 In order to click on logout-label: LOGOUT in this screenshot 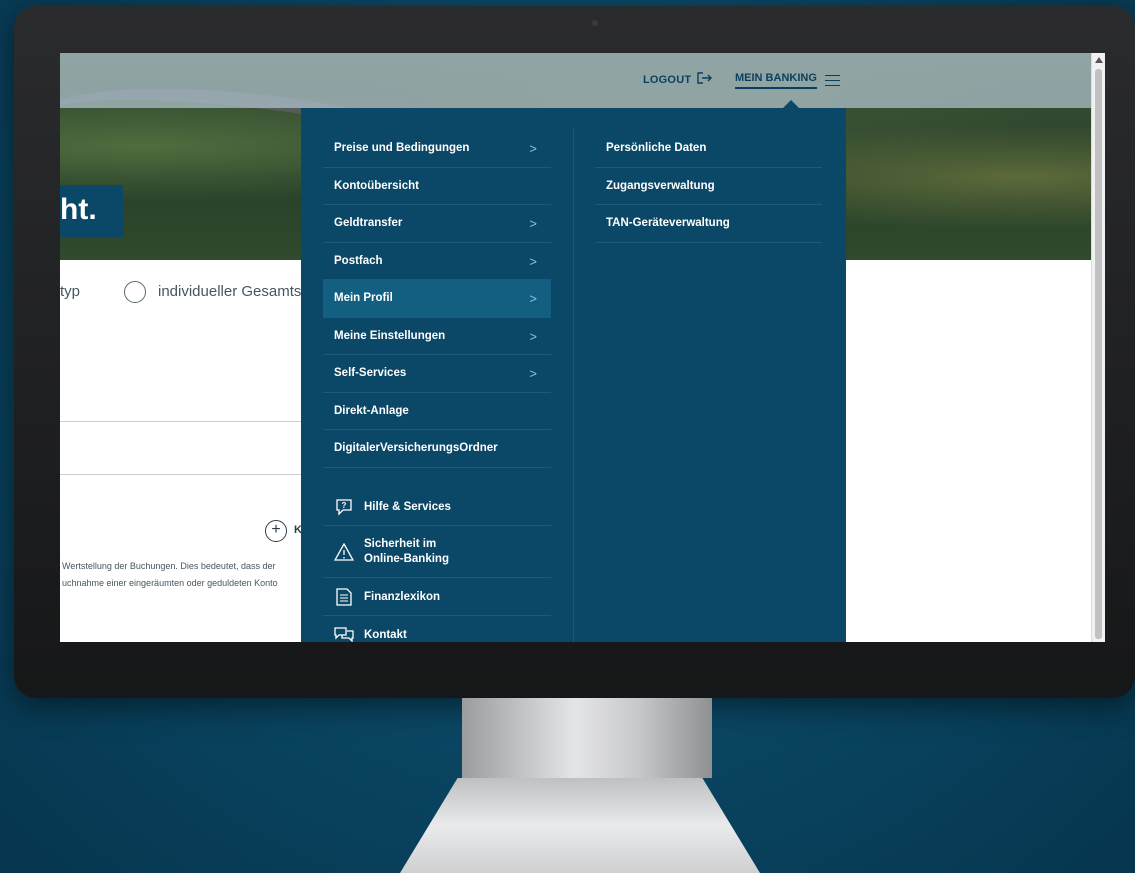, I will do `click(667, 79)`.